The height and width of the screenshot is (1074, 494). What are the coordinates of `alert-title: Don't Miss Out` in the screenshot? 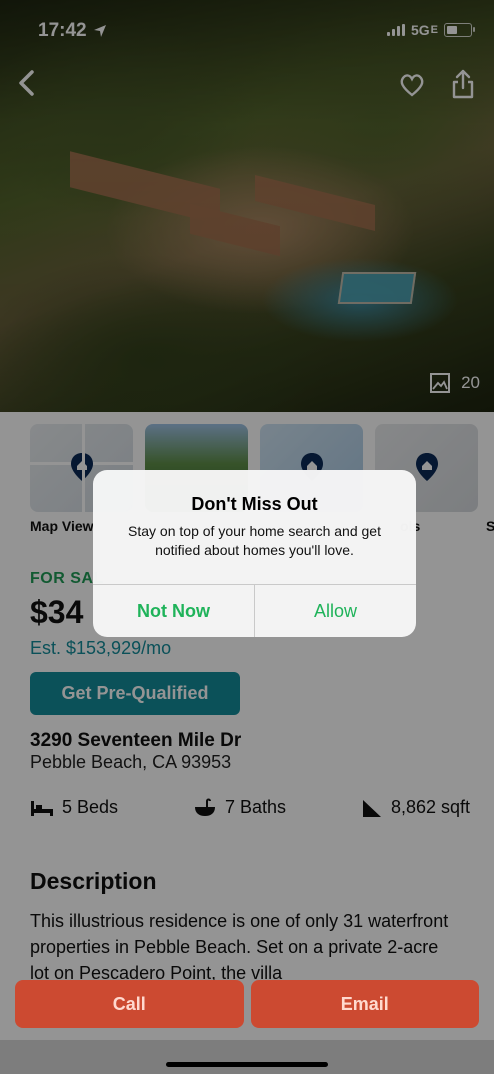 It's located at (254, 504).